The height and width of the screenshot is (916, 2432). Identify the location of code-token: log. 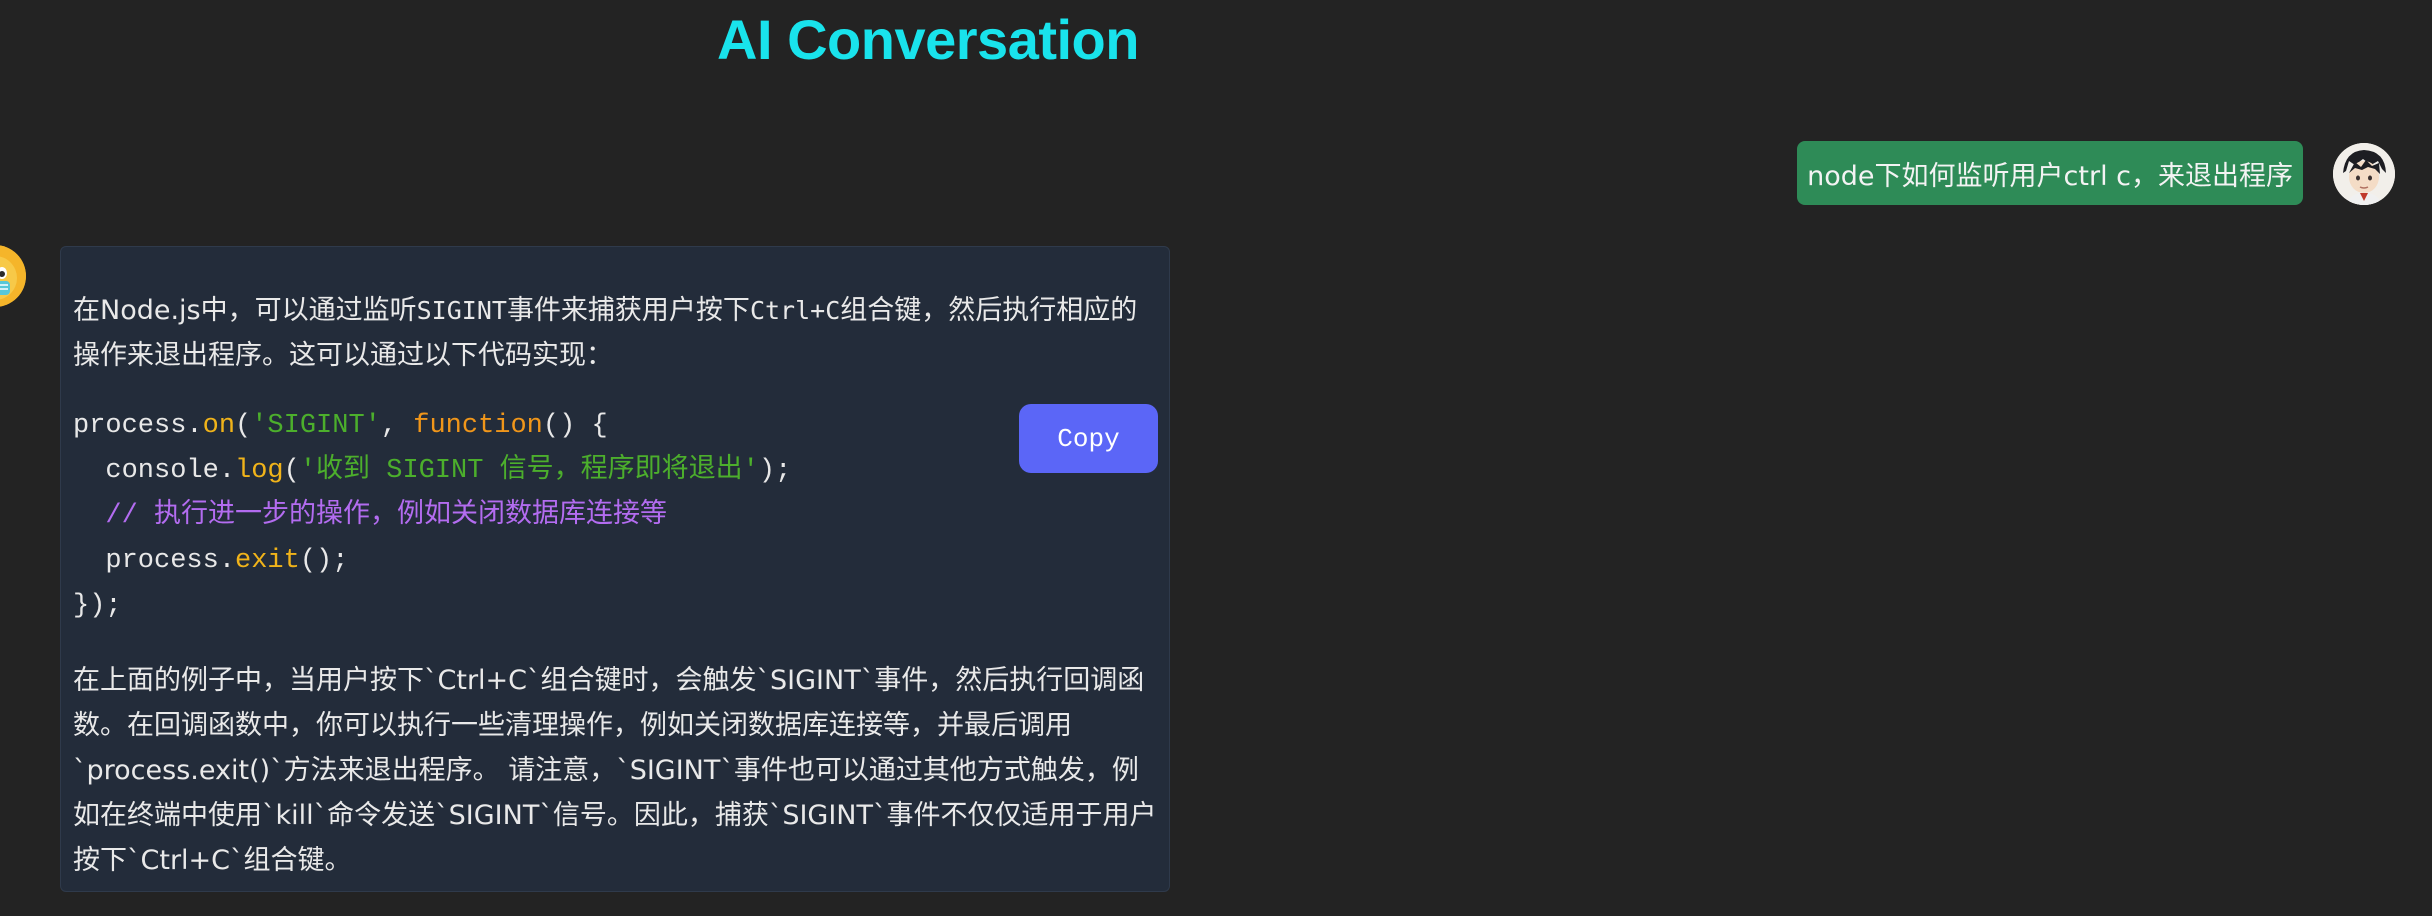
(259, 471).